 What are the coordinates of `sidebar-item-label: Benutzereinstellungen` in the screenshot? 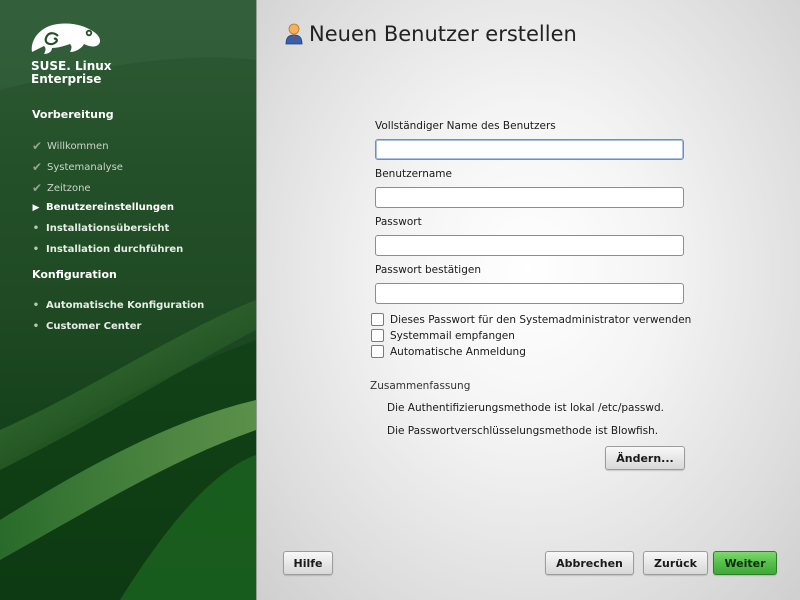 It's located at (110, 207).